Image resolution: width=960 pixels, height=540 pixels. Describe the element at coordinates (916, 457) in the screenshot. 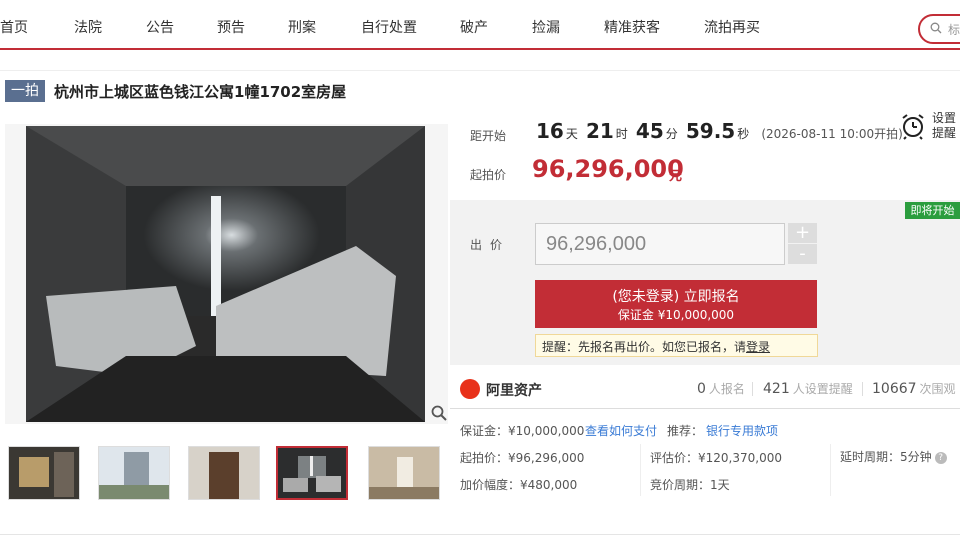

I see `delay-period-value: 5分钟` at that location.